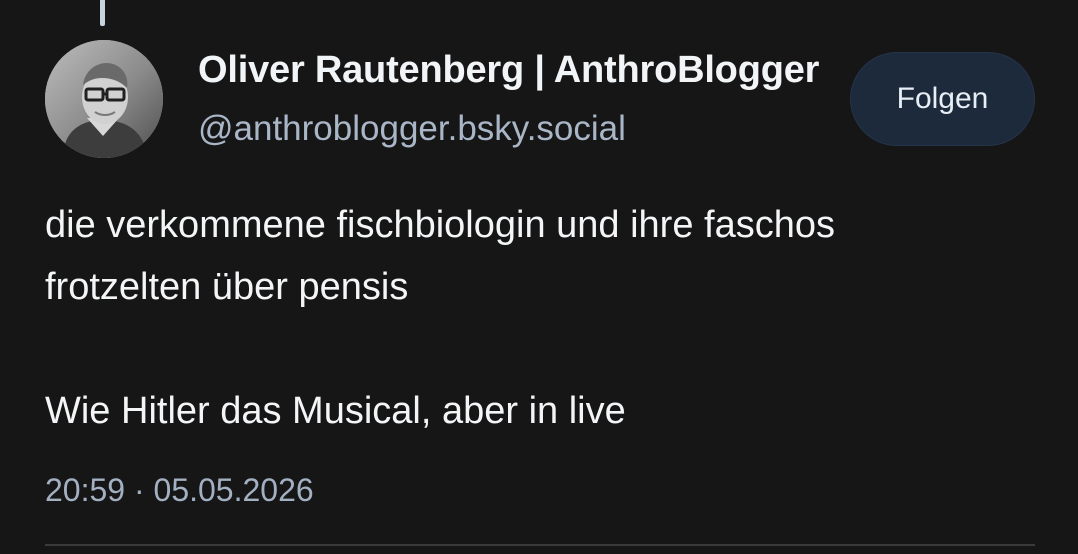  I want to click on post-text-line: Wie Hitler das Musical, aber in live, so click(335, 411).